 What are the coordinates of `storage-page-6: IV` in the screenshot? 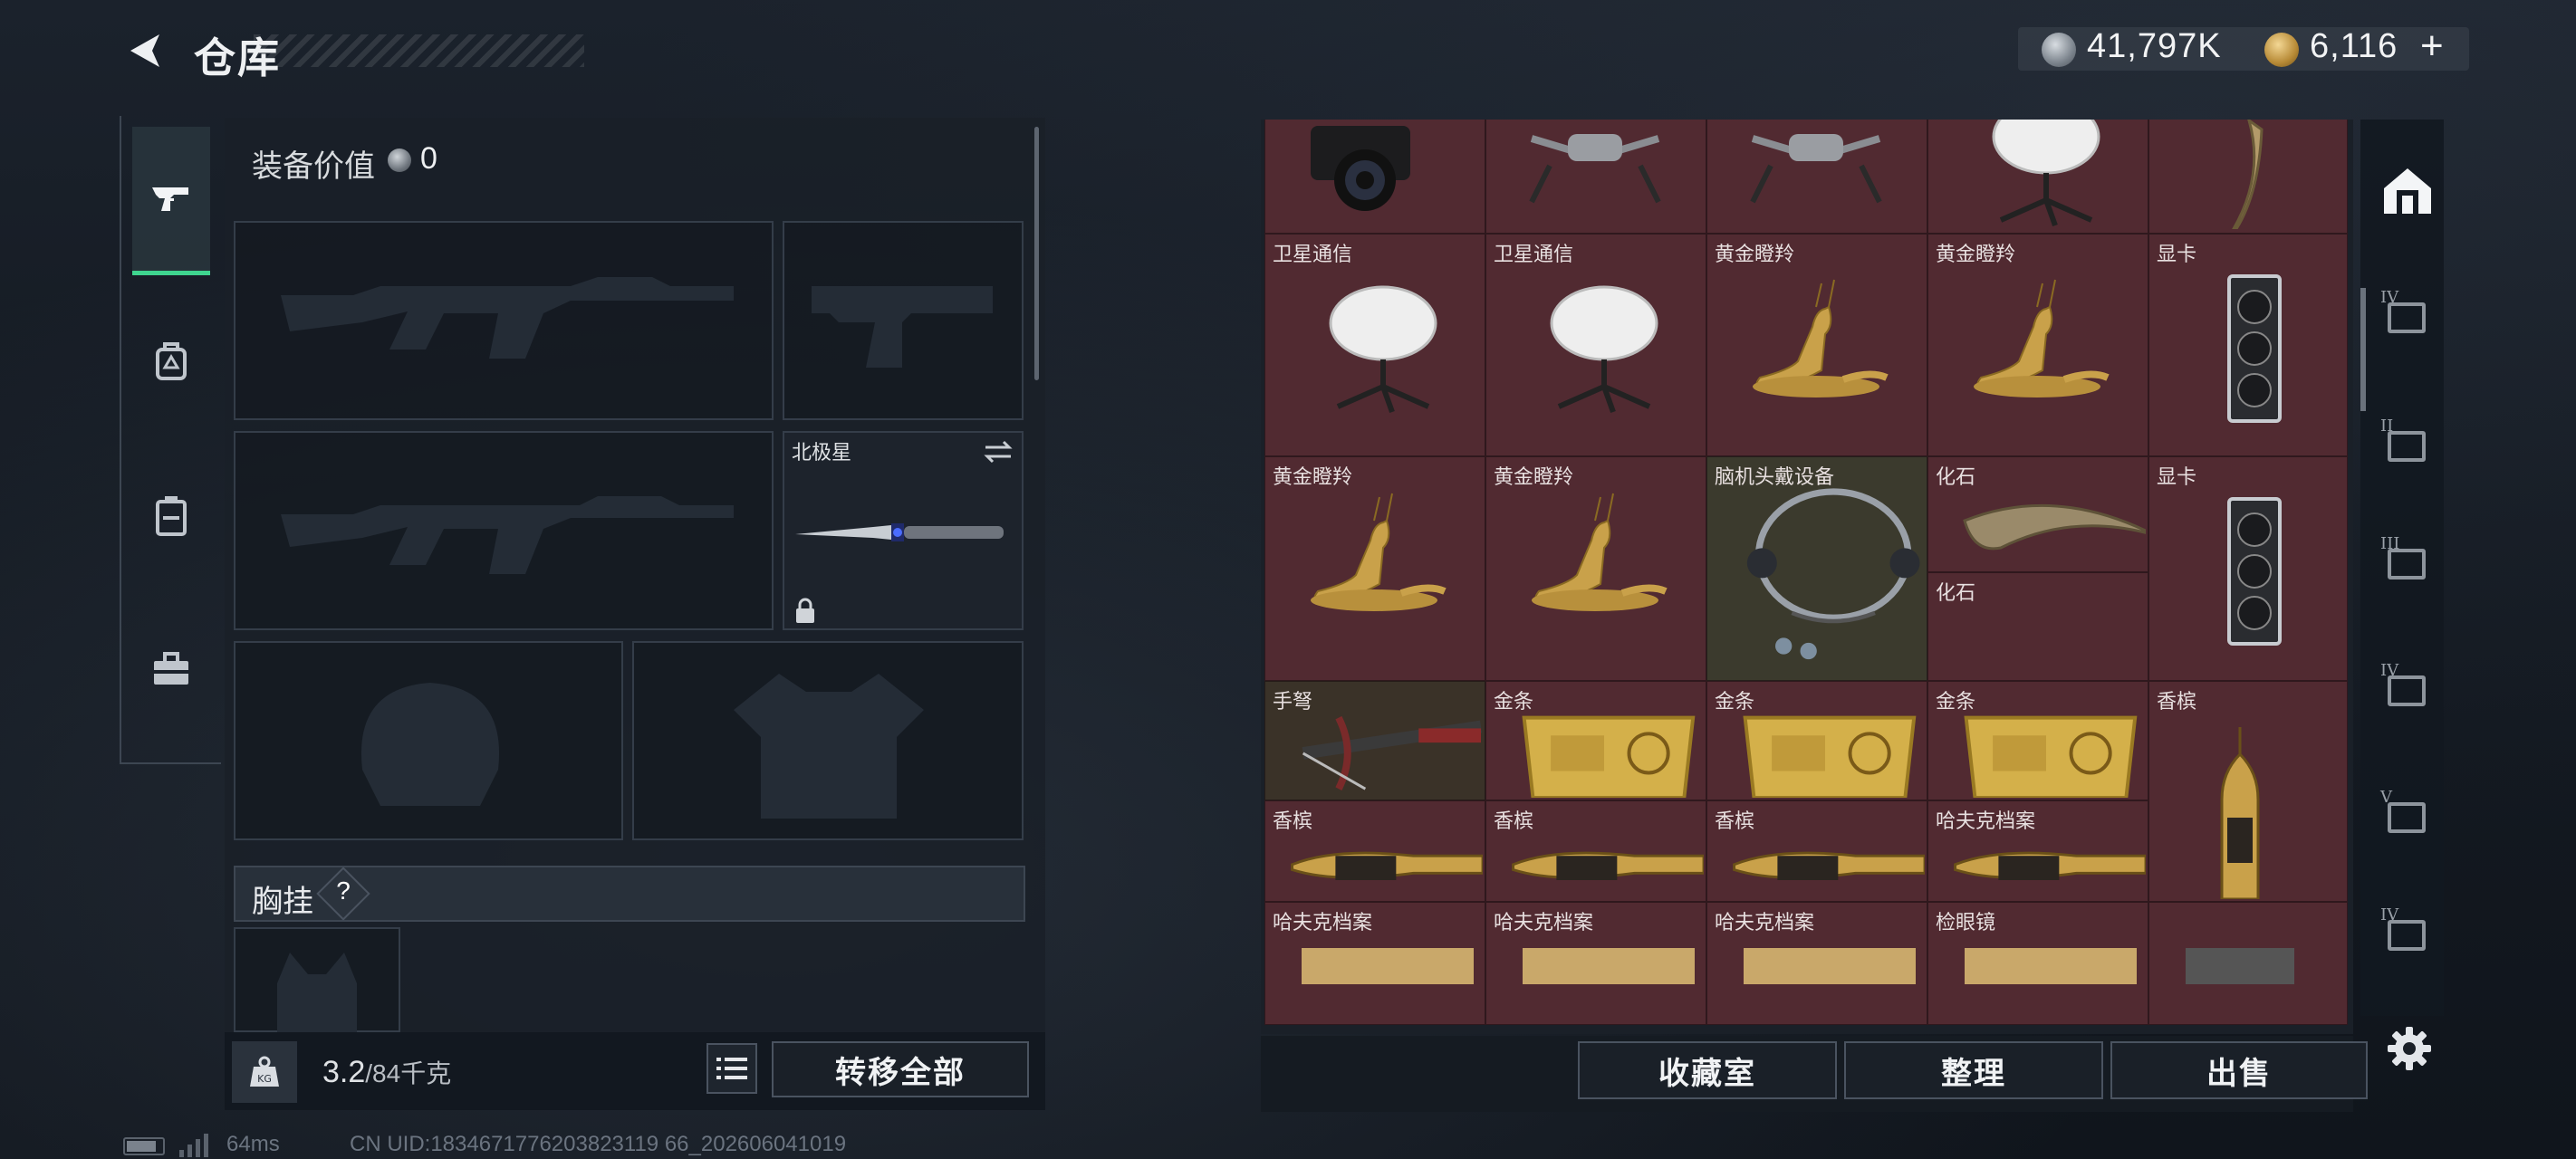 It's located at (2408, 933).